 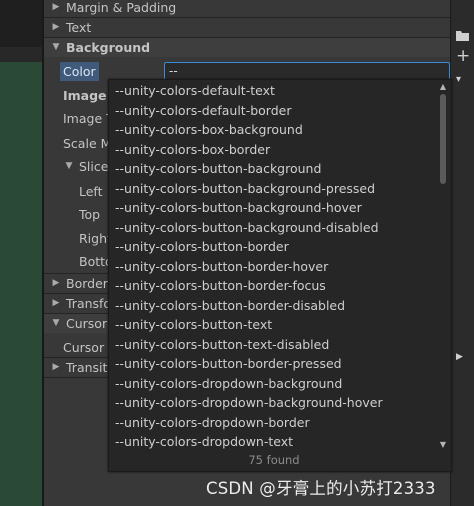 I want to click on property-label: Image, so click(x=85, y=95).